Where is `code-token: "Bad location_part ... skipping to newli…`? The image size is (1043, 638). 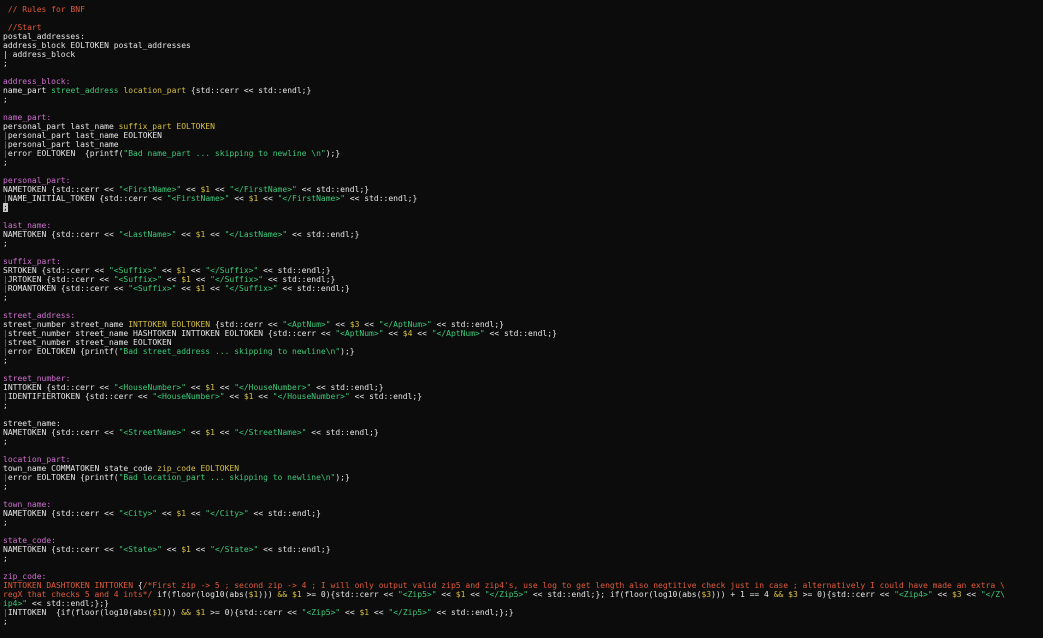
code-token: "Bad location_part ... skipping to newli… is located at coordinates (227, 477).